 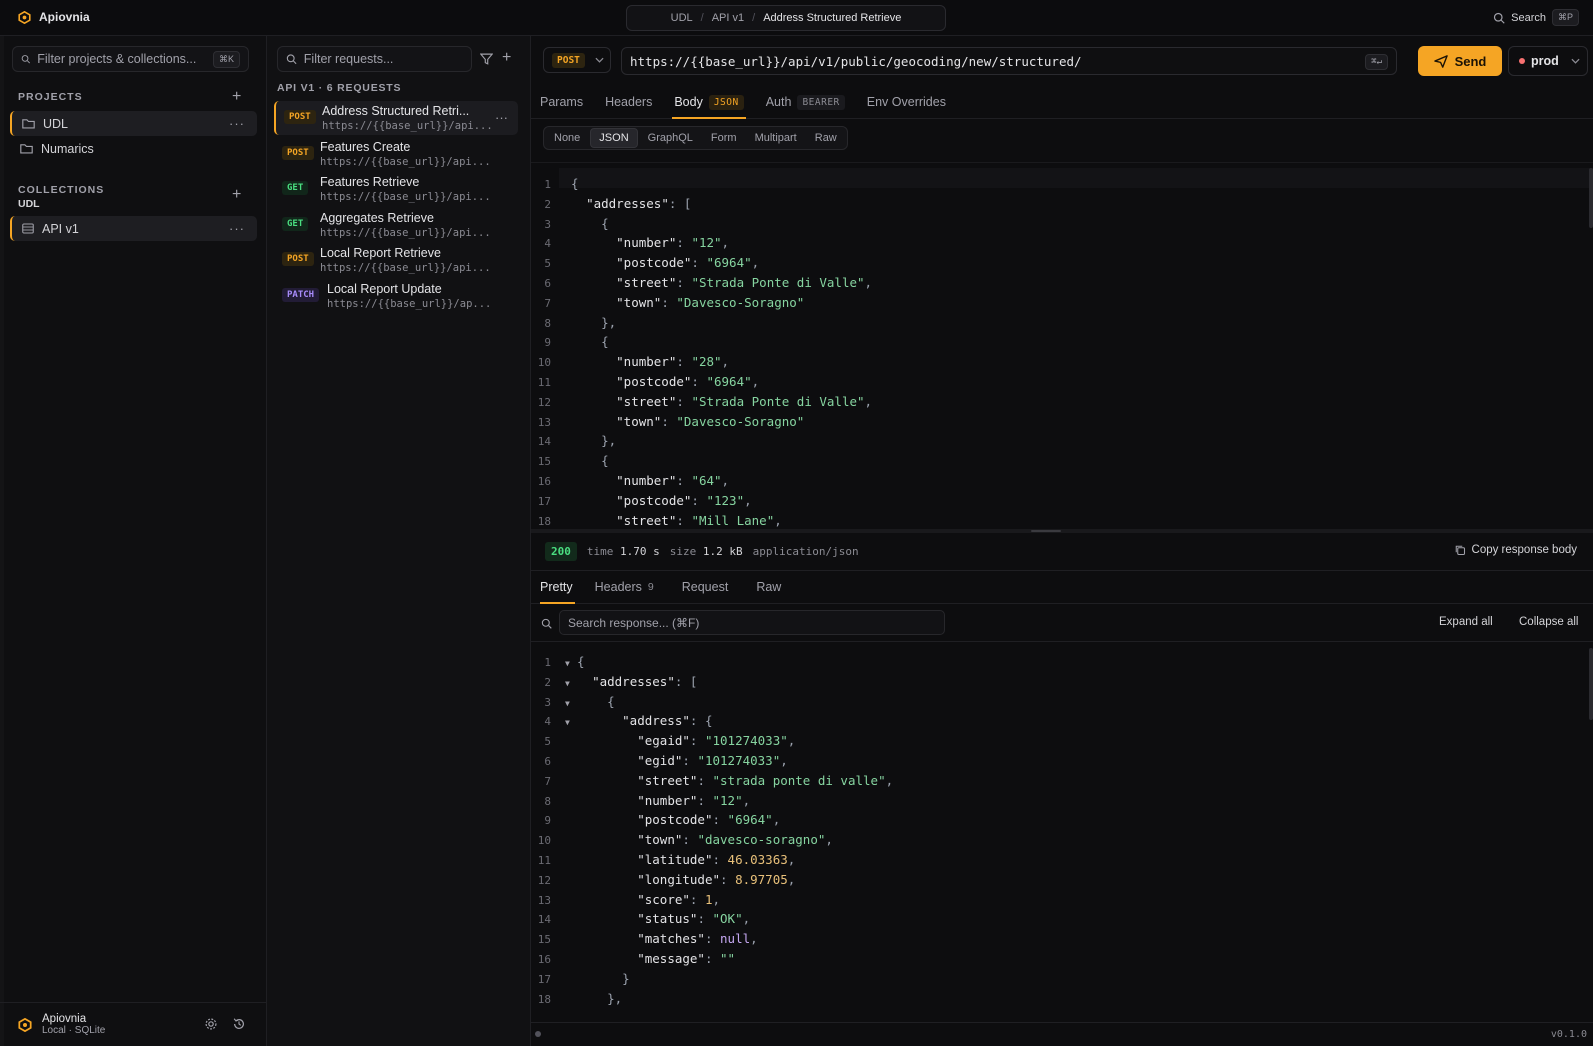 What do you see at coordinates (1466, 622) in the screenshot?
I see `expand-all-button: Expand all` at bounding box center [1466, 622].